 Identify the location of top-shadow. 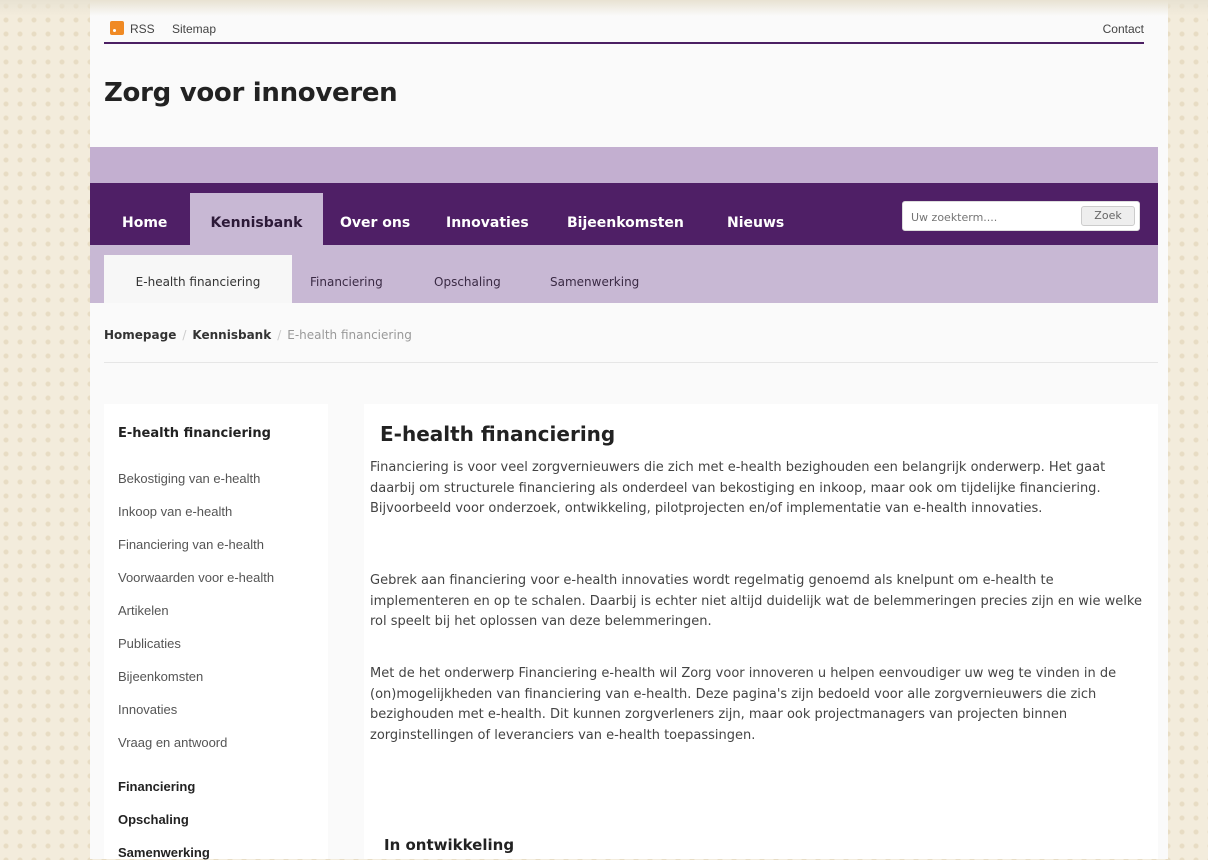
(604, 8).